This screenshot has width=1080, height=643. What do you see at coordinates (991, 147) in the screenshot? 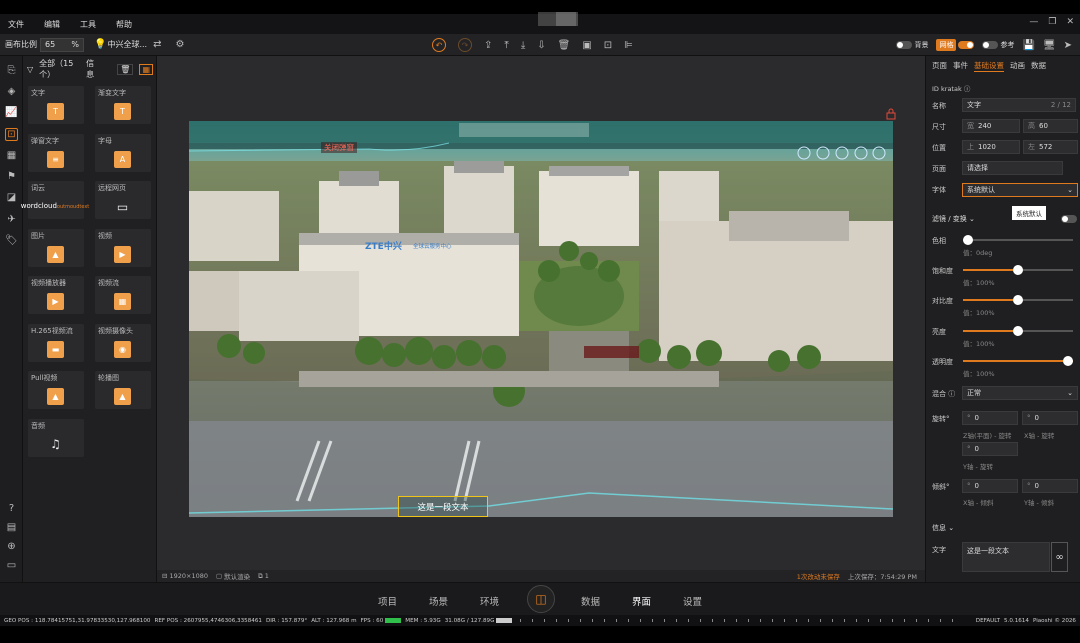
I see `top-input: 上 1020` at bounding box center [991, 147].